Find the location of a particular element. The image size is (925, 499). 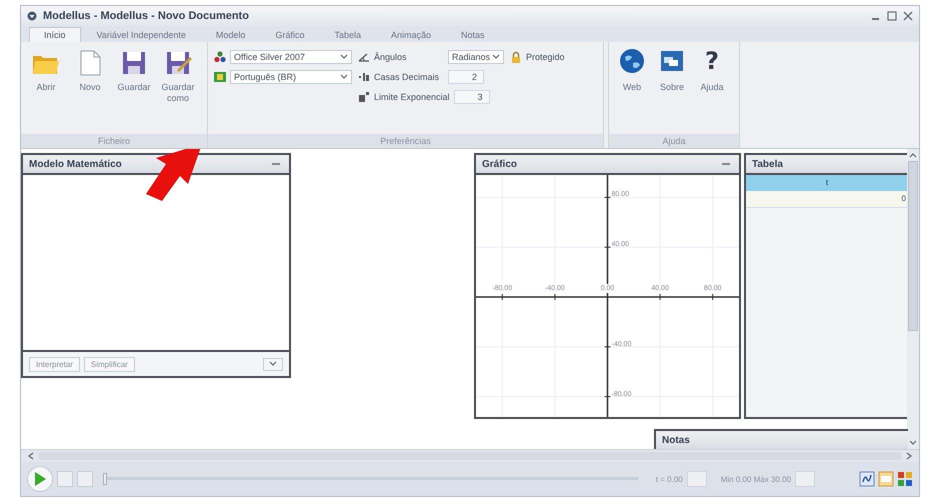

ribbon-tab: Tabela is located at coordinates (347, 35).